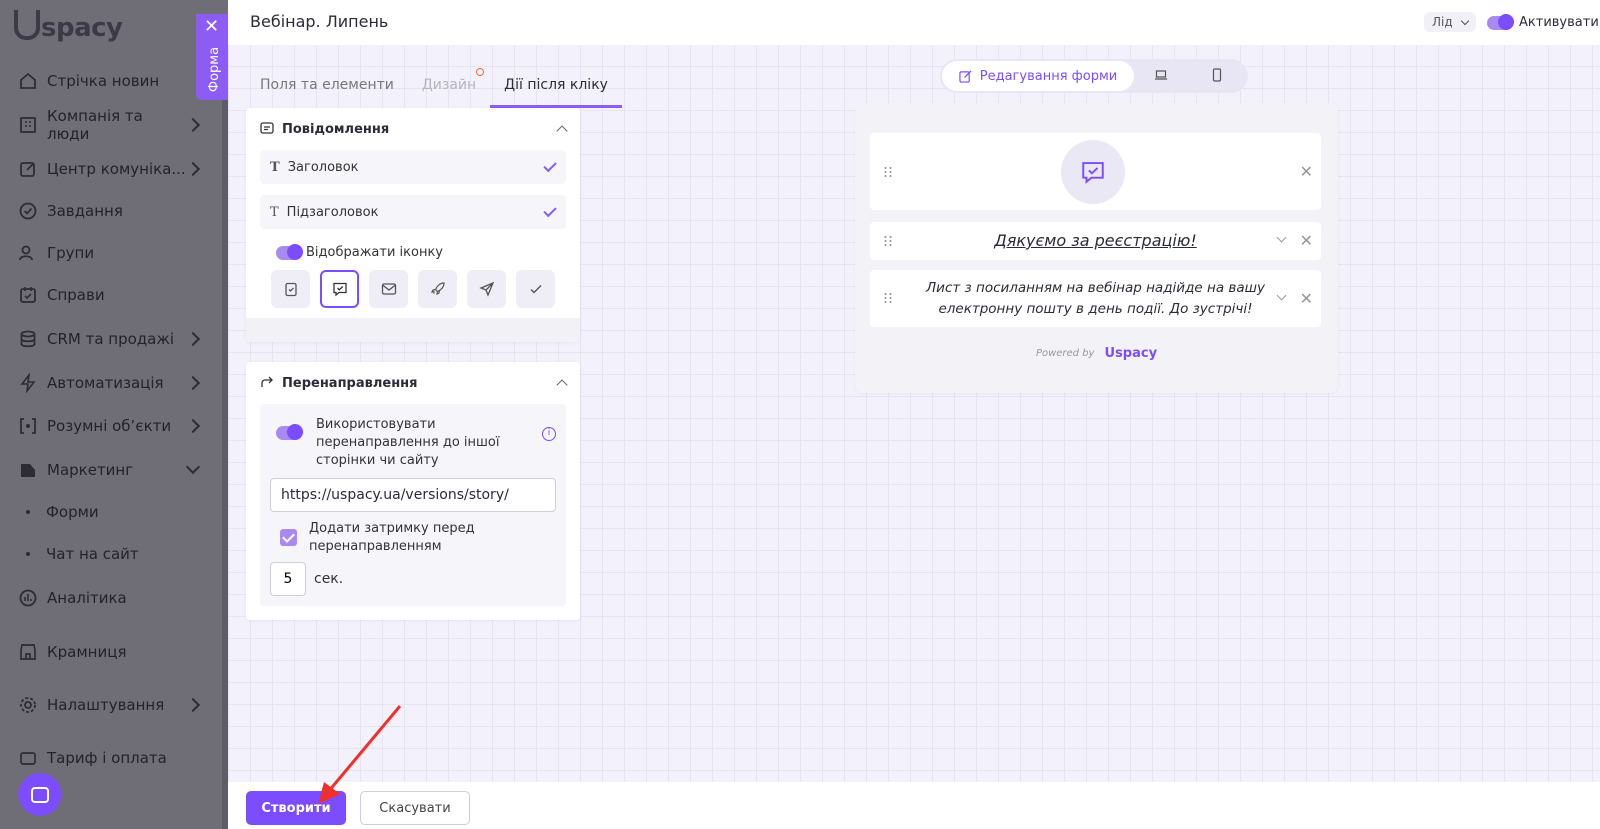  I want to click on icon-option-mail-check, so click(388, 289).